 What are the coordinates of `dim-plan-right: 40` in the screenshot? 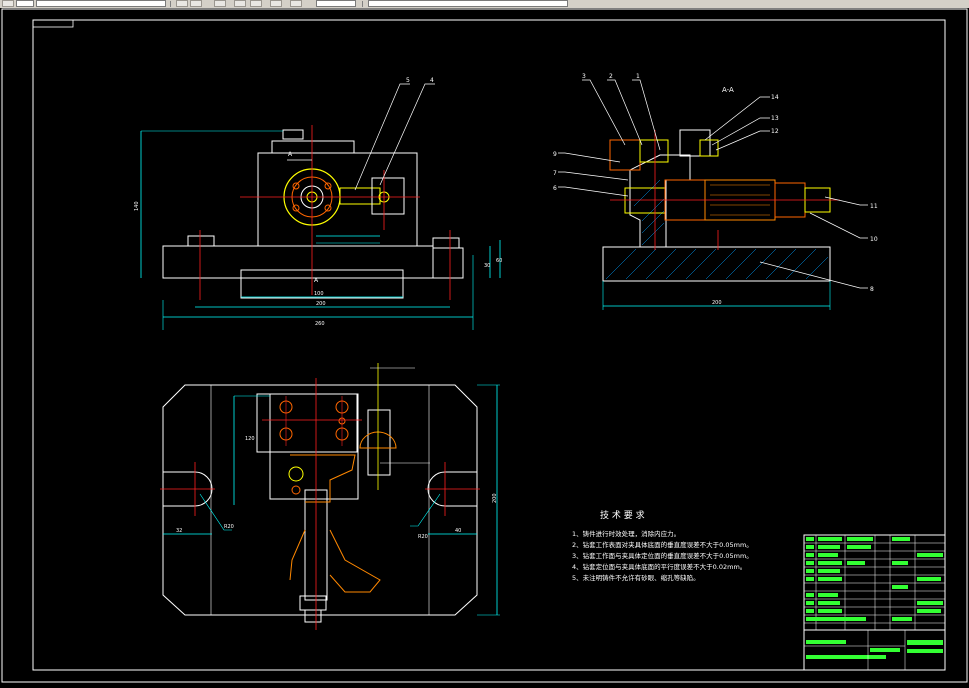 It's located at (458, 531).